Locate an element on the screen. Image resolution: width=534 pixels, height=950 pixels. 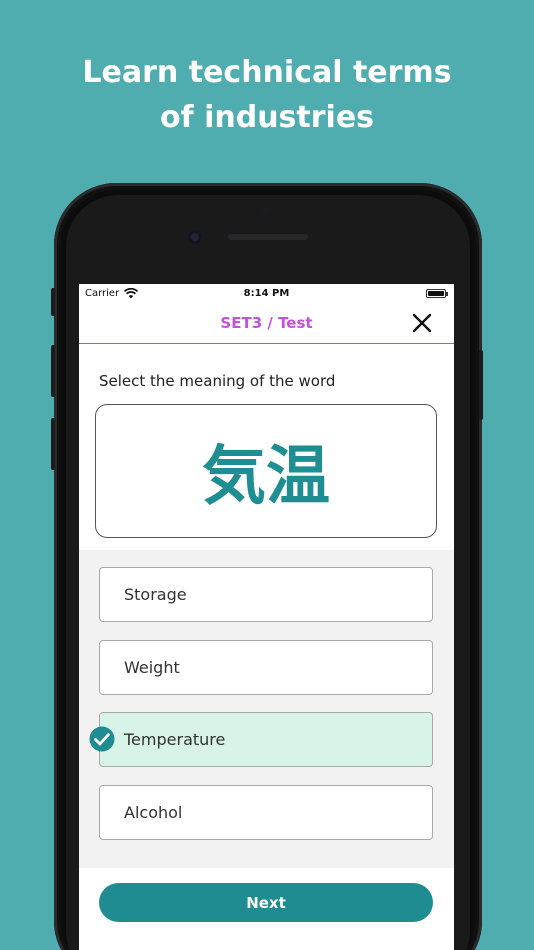
checkmark-icon is located at coordinates (102, 739).